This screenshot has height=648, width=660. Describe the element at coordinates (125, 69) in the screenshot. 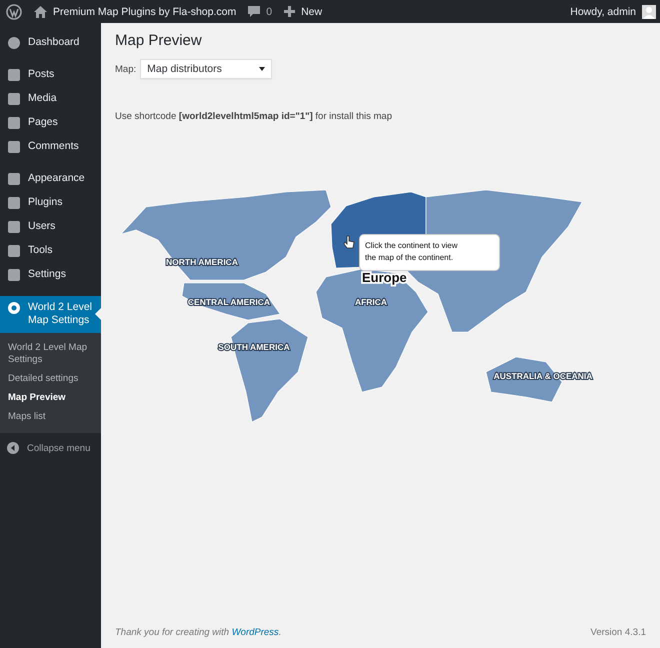

I see `map-label: Map:` at that location.